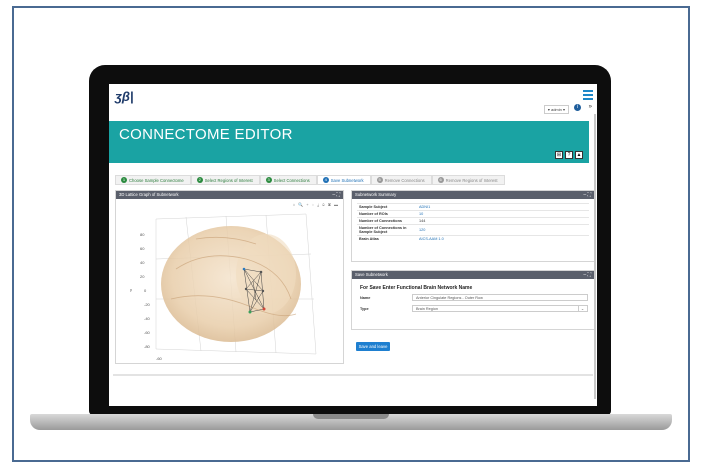  I want to click on chevron-down-icon: ⌄, so click(582, 308).